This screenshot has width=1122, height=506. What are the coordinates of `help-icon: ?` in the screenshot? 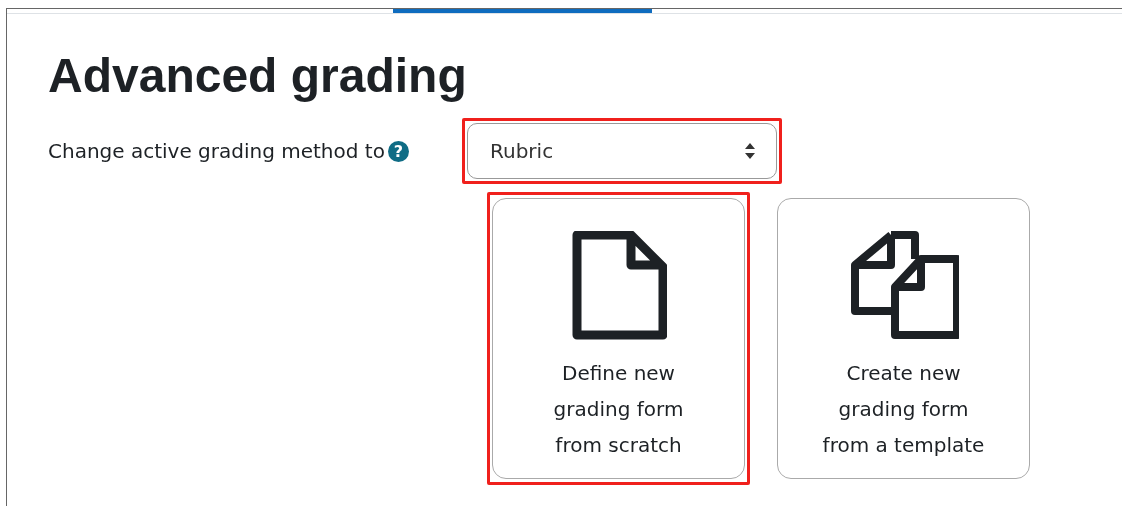 It's located at (398, 151).